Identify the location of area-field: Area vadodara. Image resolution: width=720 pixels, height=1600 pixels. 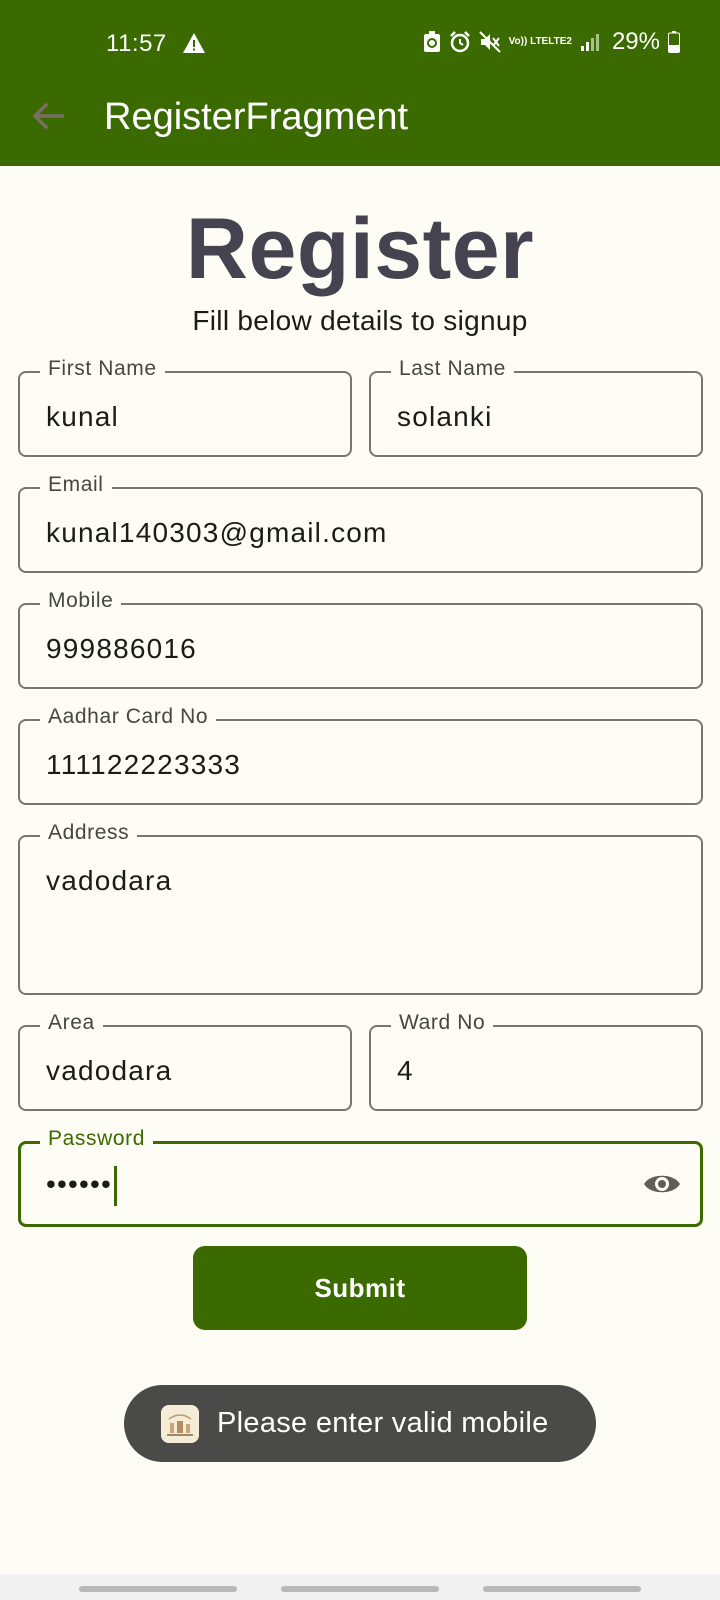
(185, 1061).